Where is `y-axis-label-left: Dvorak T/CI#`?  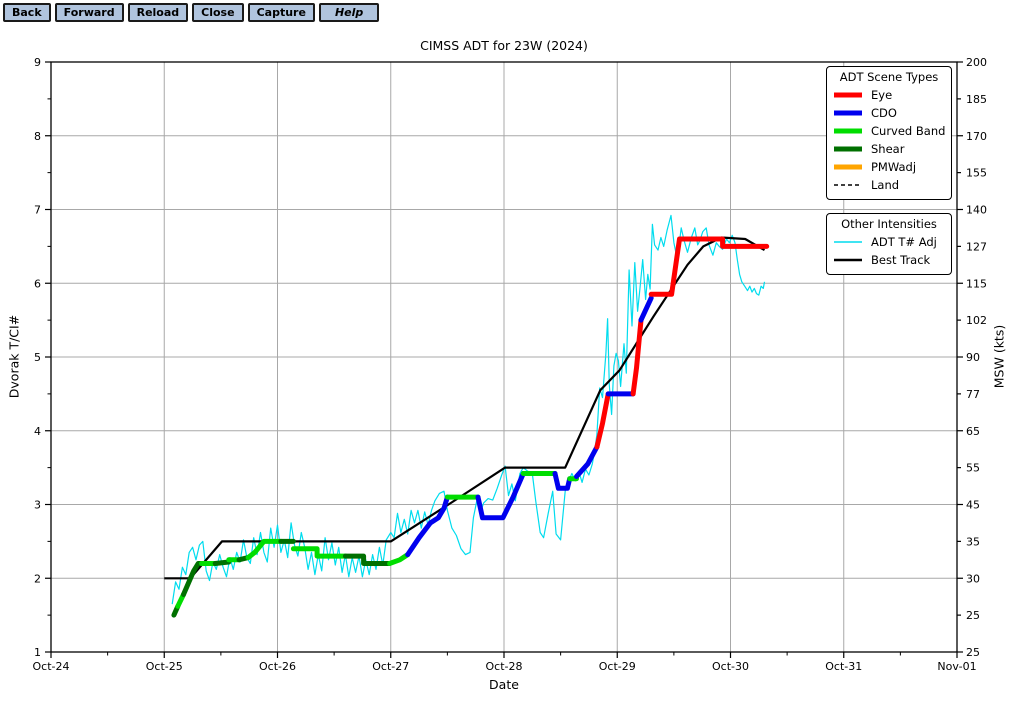
y-axis-label-left: Dvorak T/CI# is located at coordinates (14, 356).